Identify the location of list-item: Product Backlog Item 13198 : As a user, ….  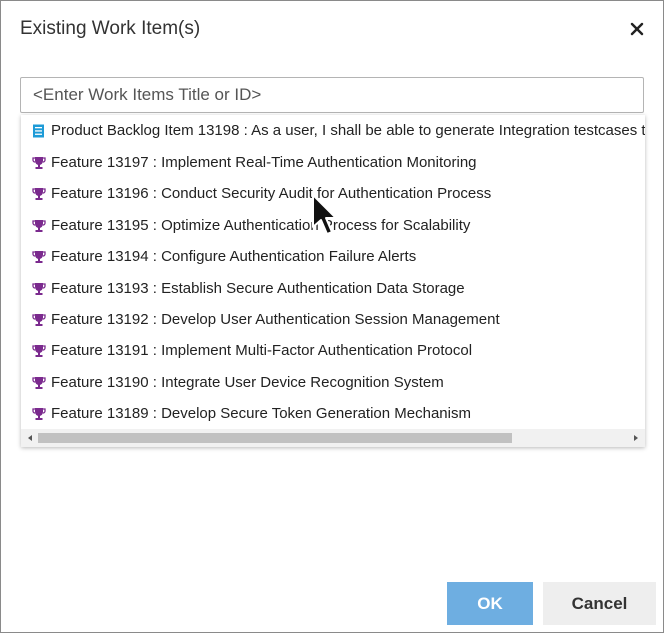
(333, 131).